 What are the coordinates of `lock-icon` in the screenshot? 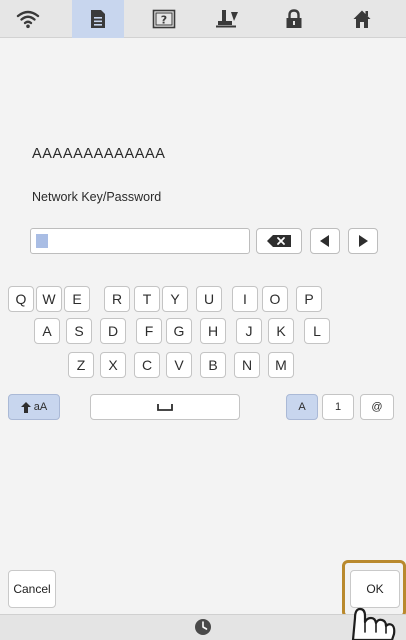 It's located at (294, 18).